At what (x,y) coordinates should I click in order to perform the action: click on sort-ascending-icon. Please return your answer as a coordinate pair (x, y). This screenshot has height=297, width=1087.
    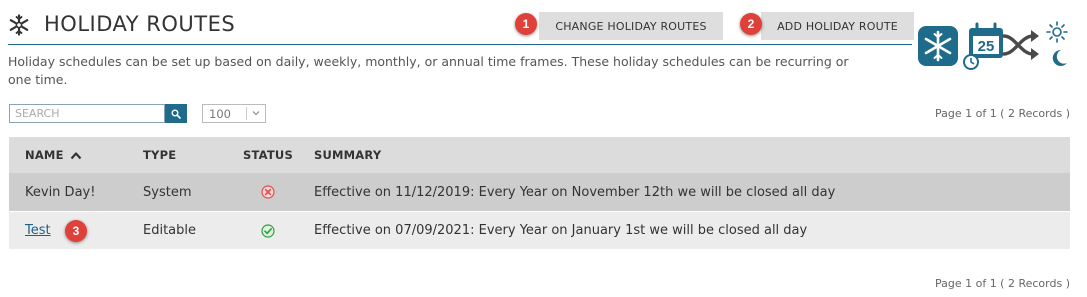
    Looking at the image, I should click on (75, 155).